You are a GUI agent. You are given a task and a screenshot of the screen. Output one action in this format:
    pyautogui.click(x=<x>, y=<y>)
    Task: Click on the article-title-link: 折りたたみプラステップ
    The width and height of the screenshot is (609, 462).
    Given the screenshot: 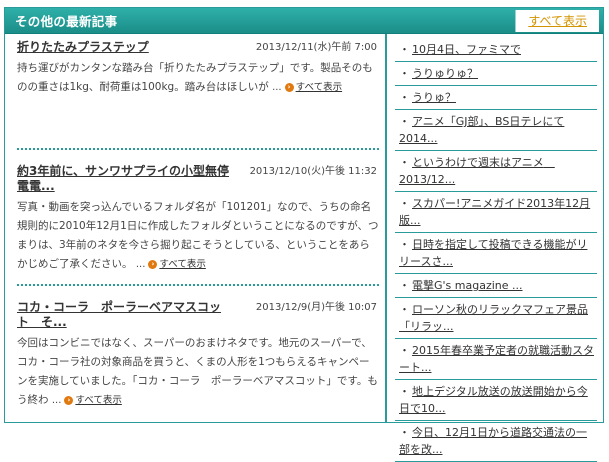 What is the action you would take?
    pyautogui.click(x=124, y=47)
    